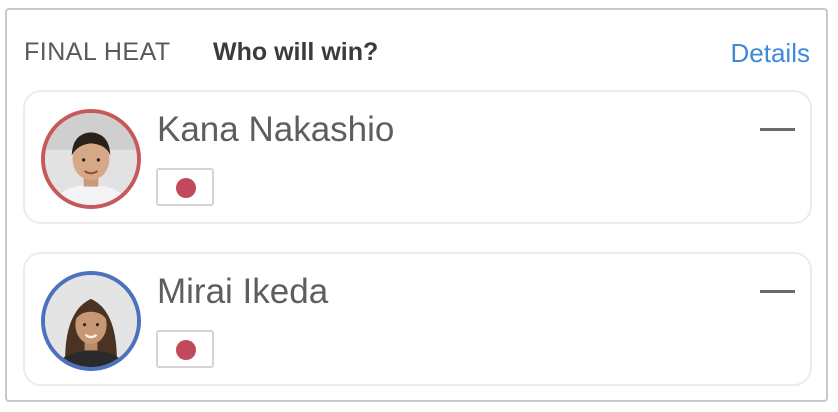 Image resolution: width=838 pixels, height=412 pixels. What do you see at coordinates (243, 291) in the screenshot?
I see `competitor-name: Mirai Ikeda` at bounding box center [243, 291].